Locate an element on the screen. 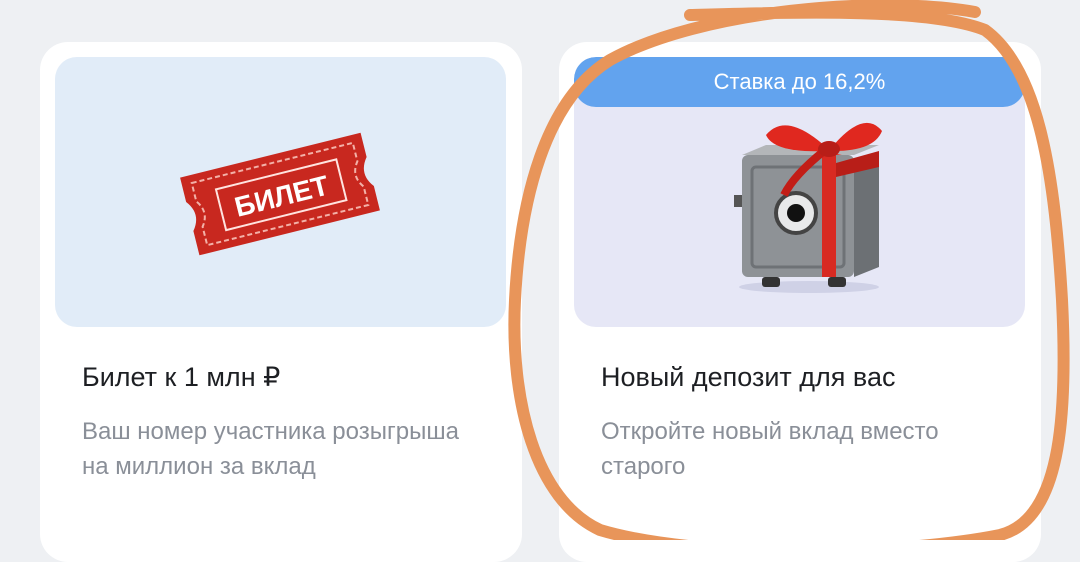 The image size is (1080, 562). rate-badge: Ставка до 16,2% is located at coordinates (799, 82).